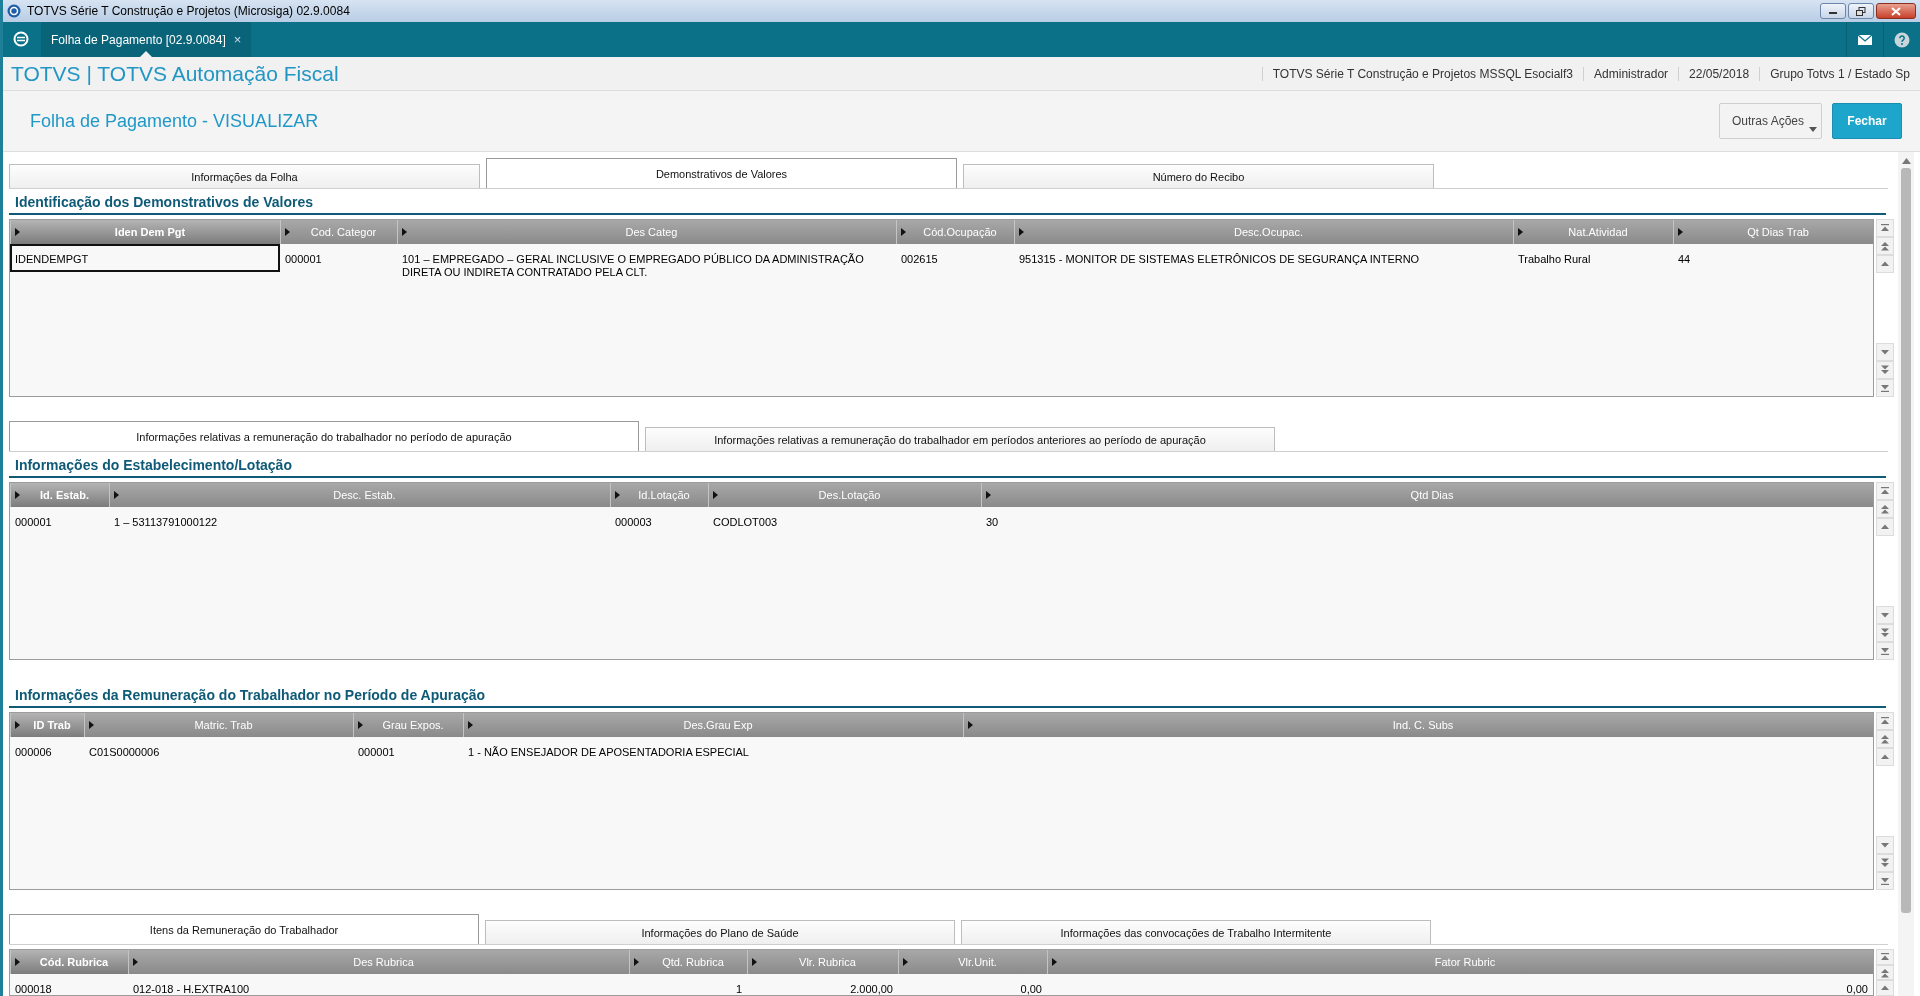 The image size is (1920, 996). What do you see at coordinates (14, 11) in the screenshot?
I see `app-logo-icon` at bounding box center [14, 11].